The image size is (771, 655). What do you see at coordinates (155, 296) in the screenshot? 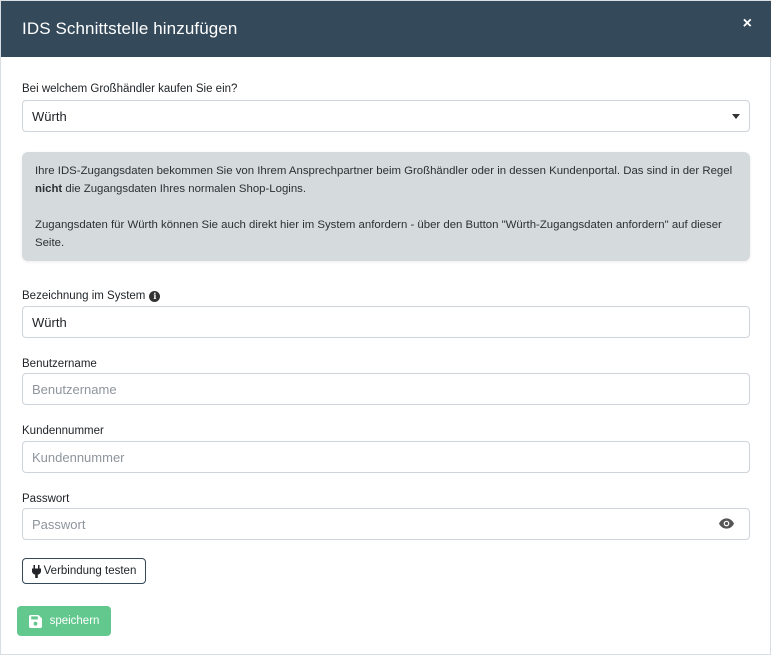
I see `info-icon: i` at bounding box center [155, 296].